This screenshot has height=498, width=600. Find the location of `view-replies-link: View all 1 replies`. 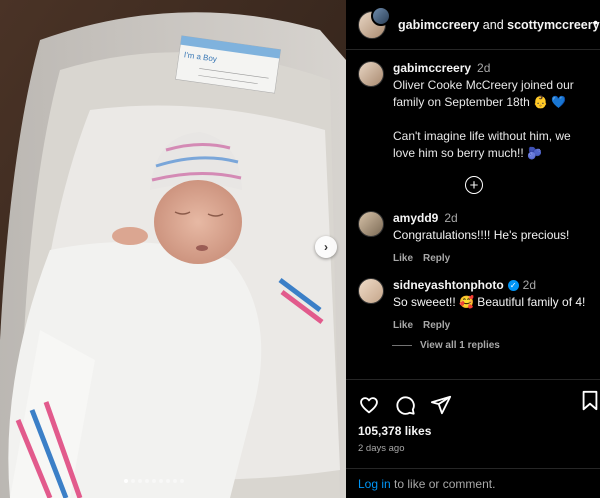

view-replies-link: View all 1 replies is located at coordinates (491, 345).